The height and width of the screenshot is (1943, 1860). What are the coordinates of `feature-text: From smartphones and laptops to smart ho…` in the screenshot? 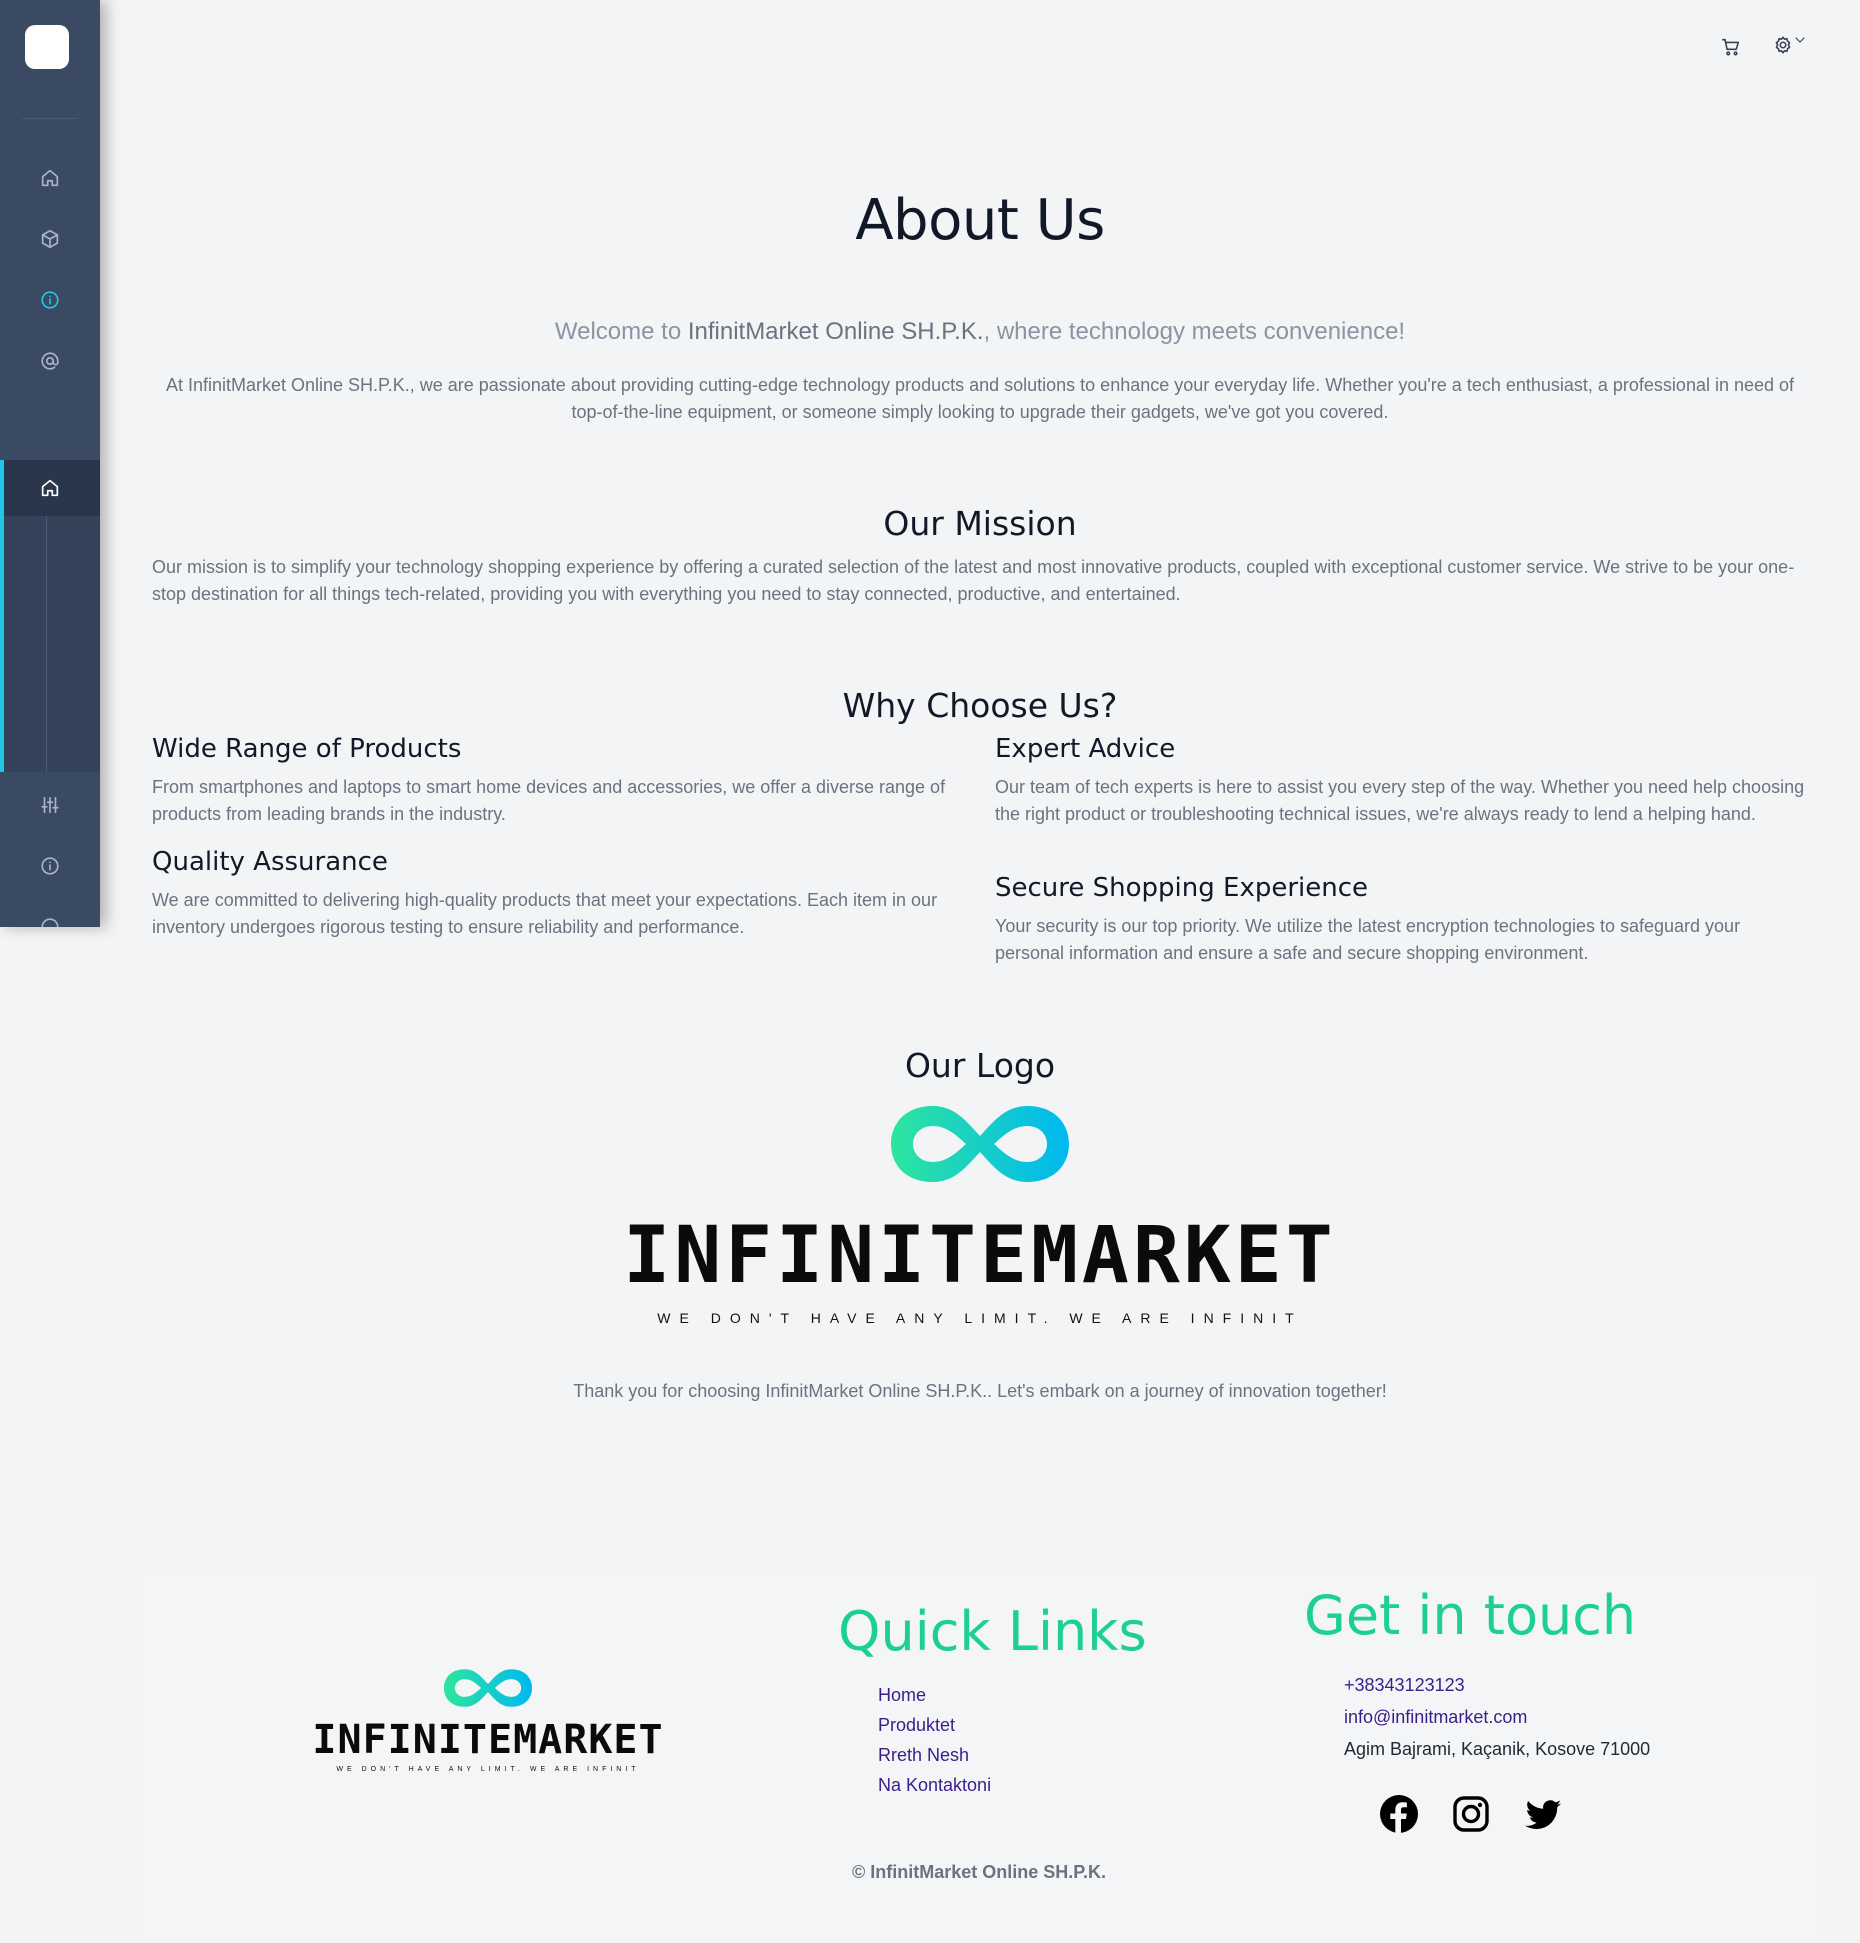 It's located at (549, 800).